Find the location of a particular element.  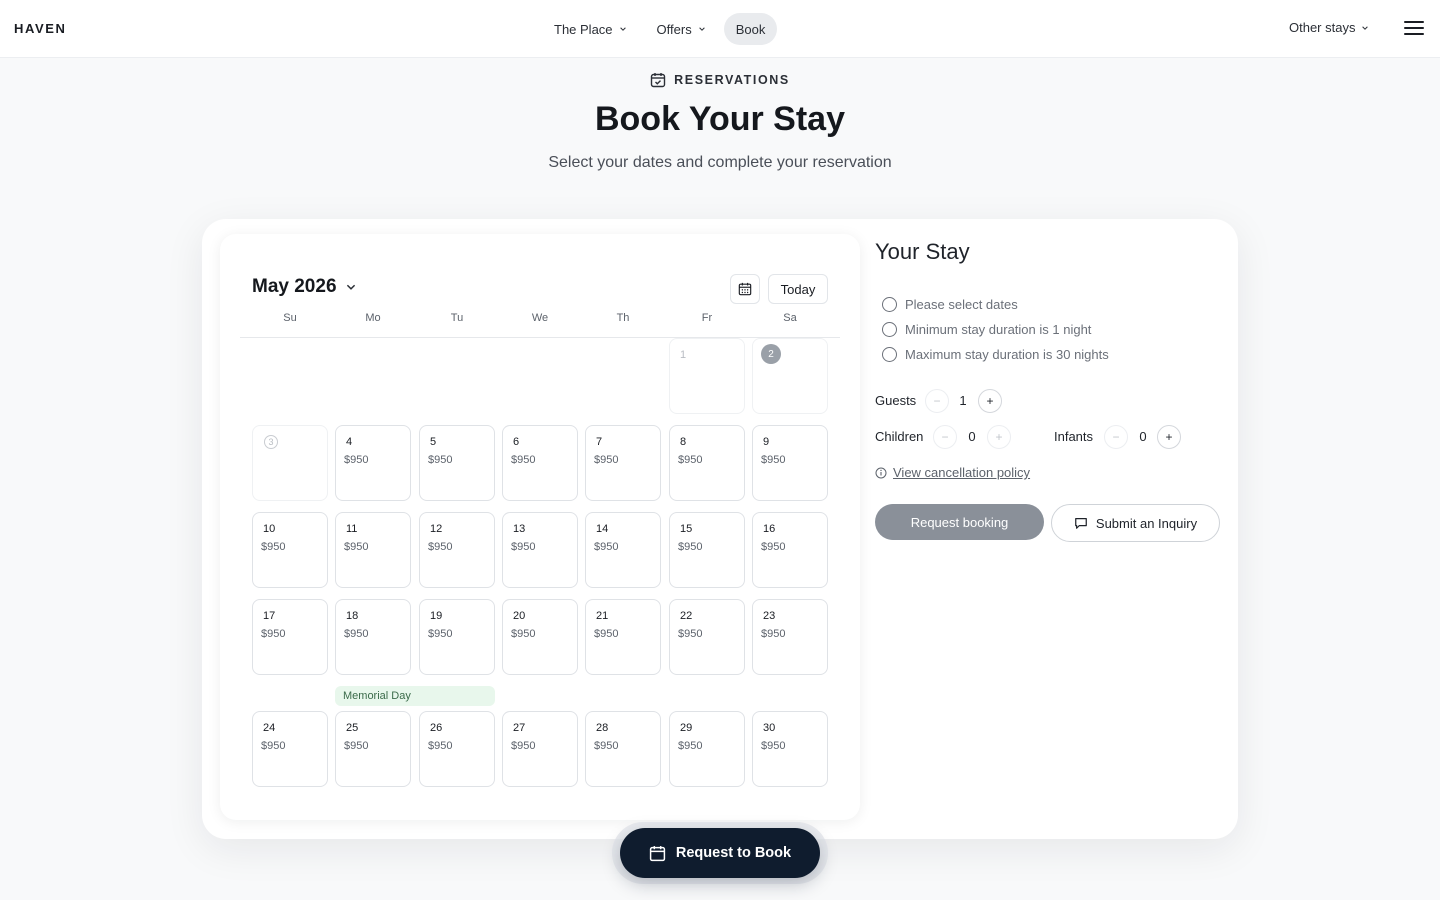

weekday-sa: Sa is located at coordinates (790, 318).